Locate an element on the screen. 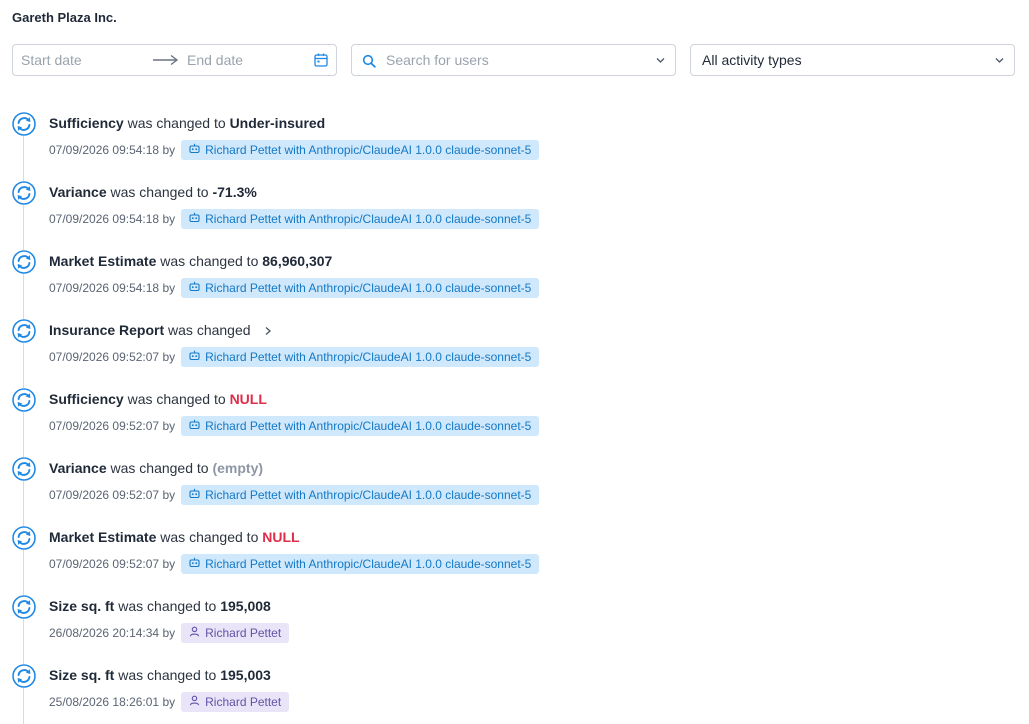  calendar-icon is located at coordinates (321, 60).